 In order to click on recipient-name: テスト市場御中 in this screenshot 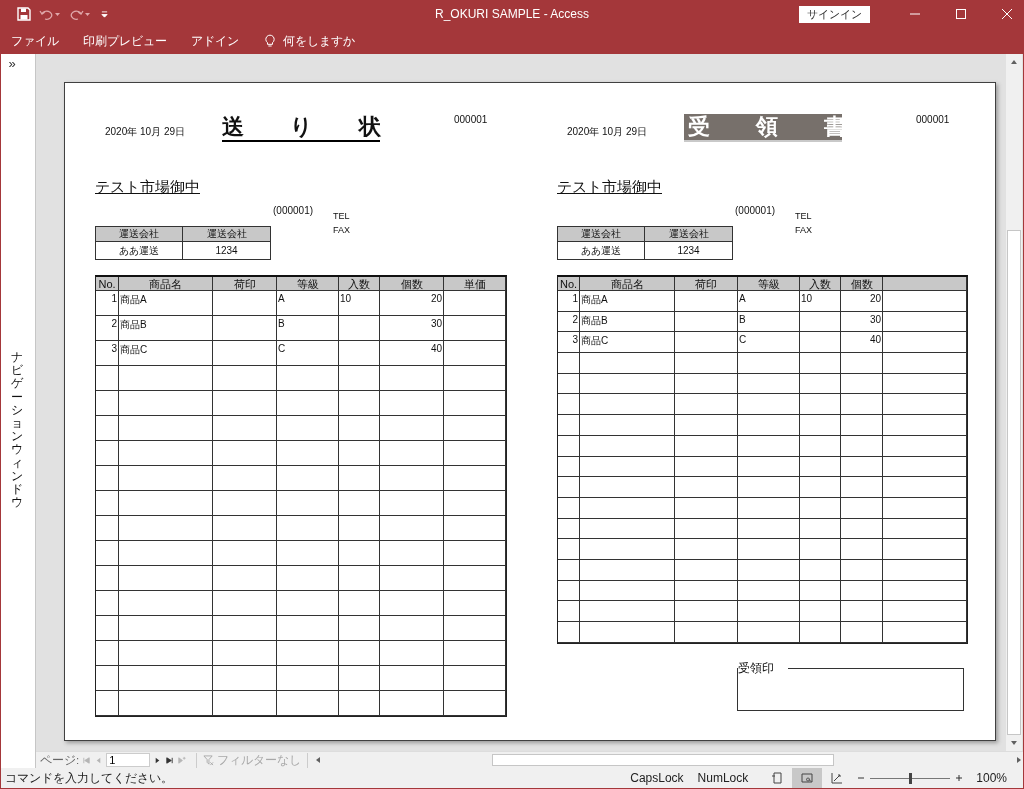, I will do `click(147, 187)`.